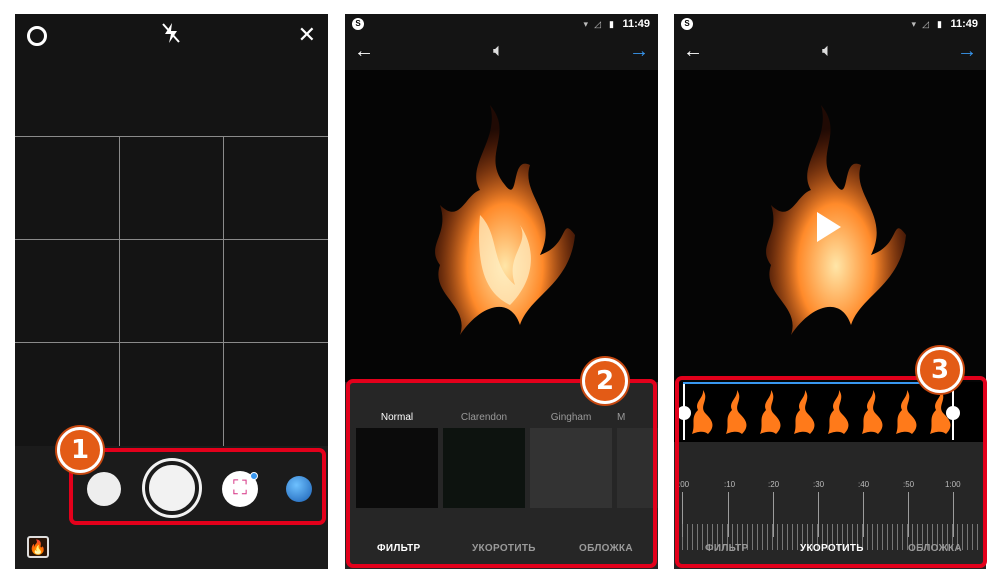 This screenshot has height=583, width=1000. Describe the element at coordinates (38, 547) in the screenshot. I see `gallery-thumbnail: 🔥` at that location.